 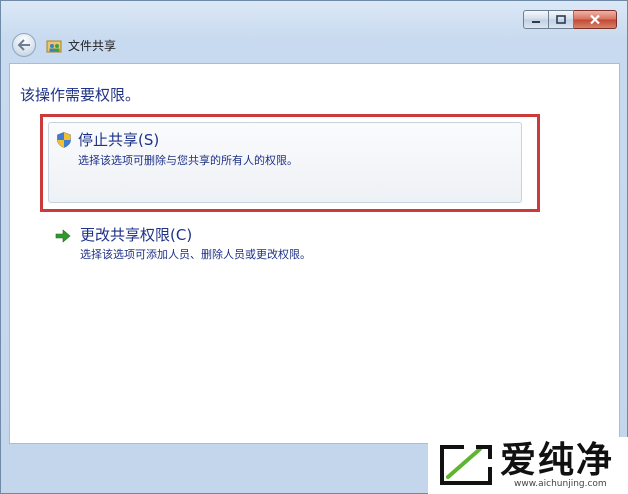 What do you see at coordinates (136, 235) in the screenshot?
I see `change-permissions-title: 更改共享权限(C)` at bounding box center [136, 235].